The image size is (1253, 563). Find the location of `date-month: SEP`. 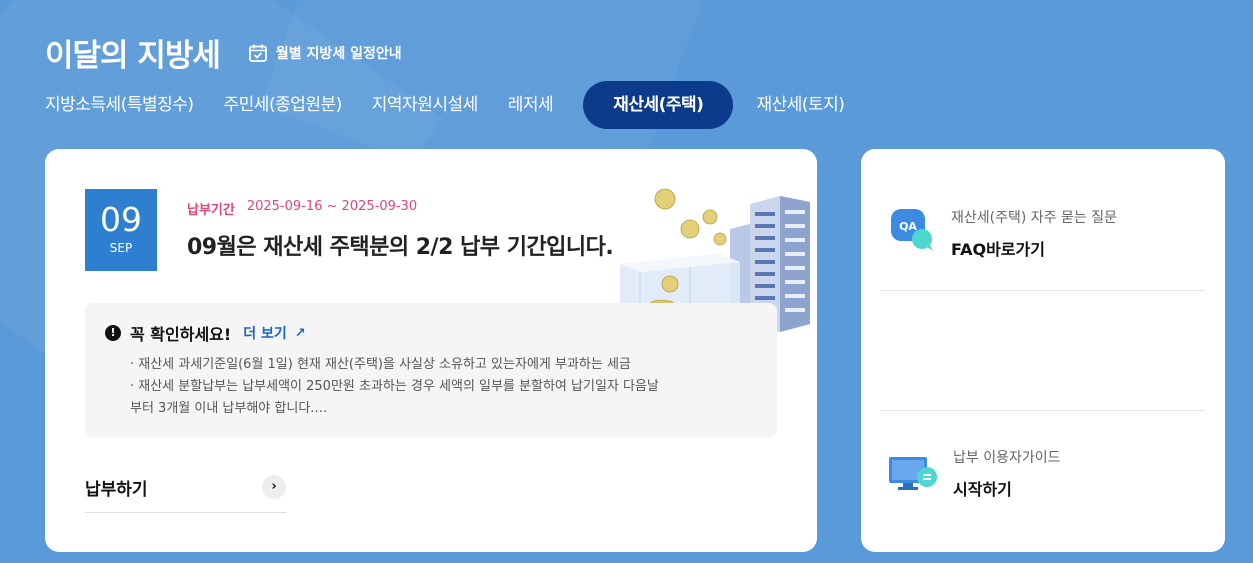

date-month: SEP is located at coordinates (121, 248).